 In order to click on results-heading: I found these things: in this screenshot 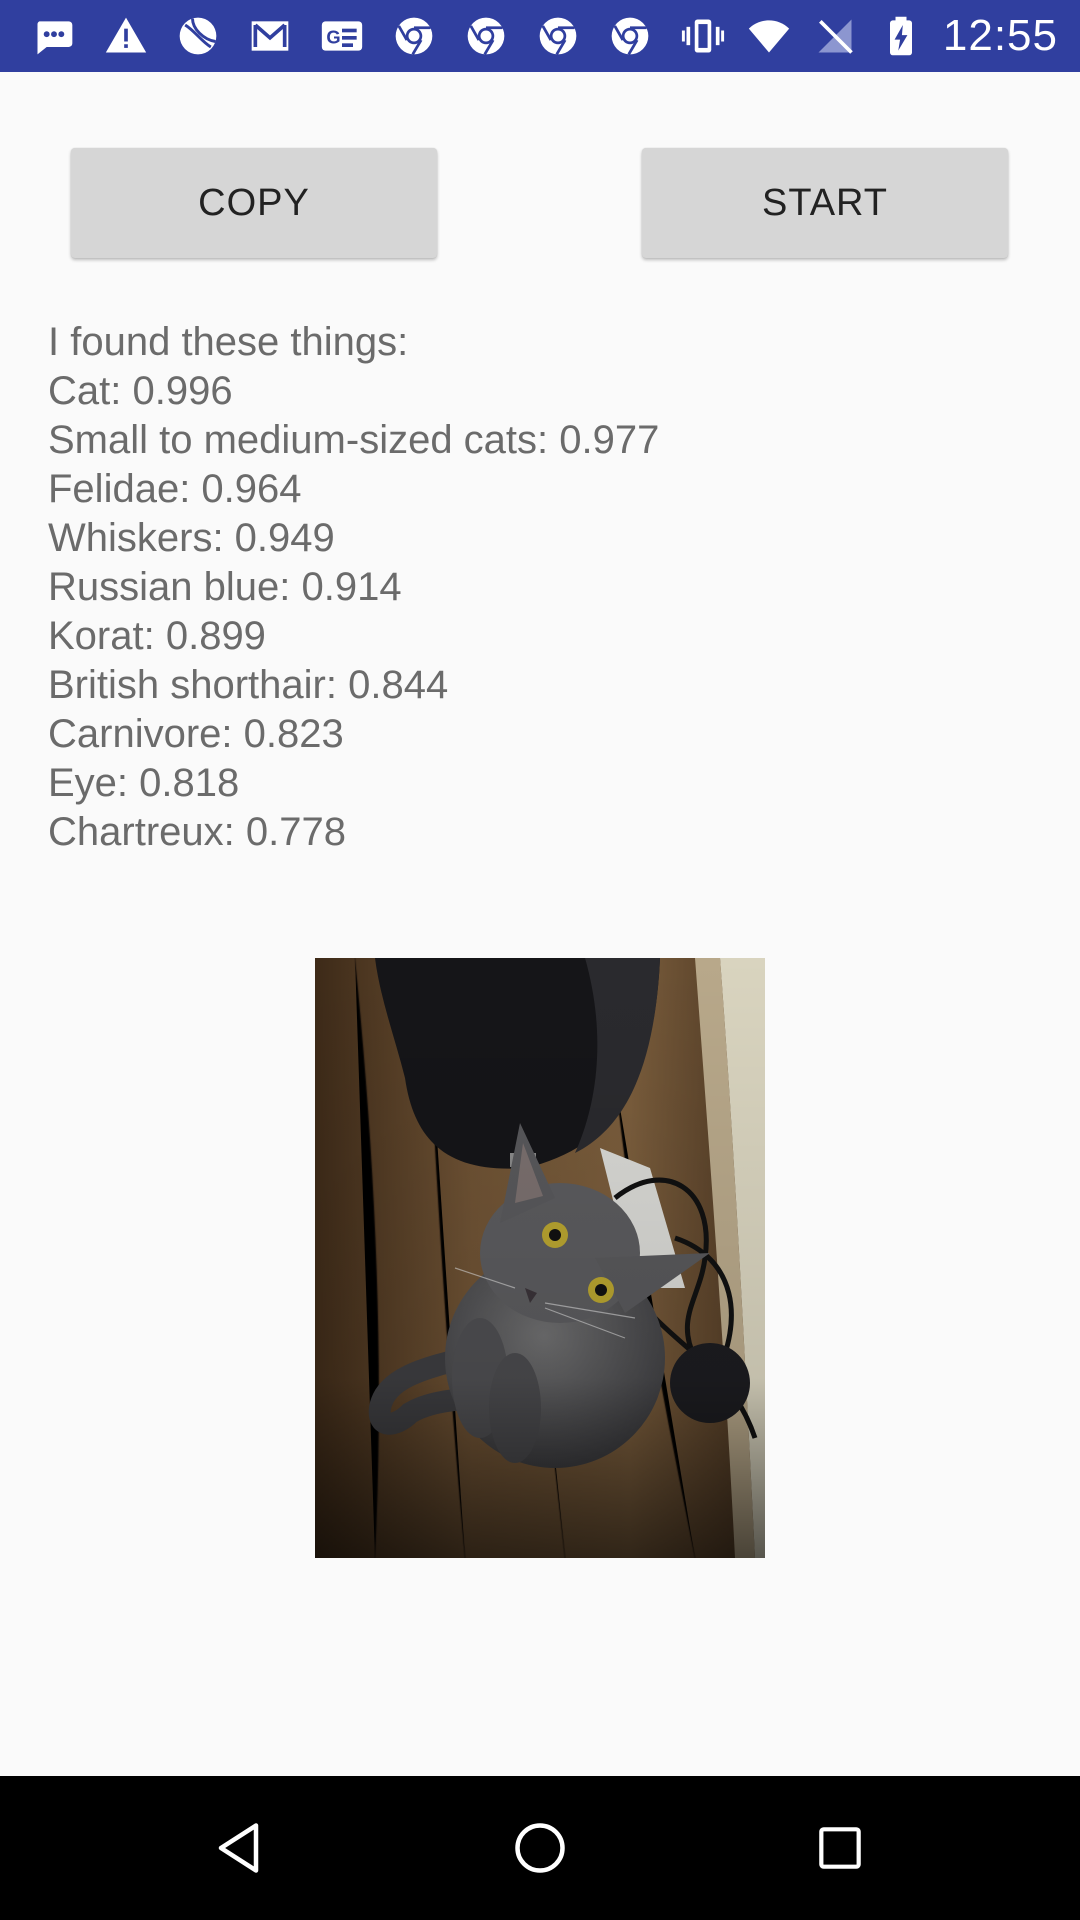, I will do `click(228, 342)`.